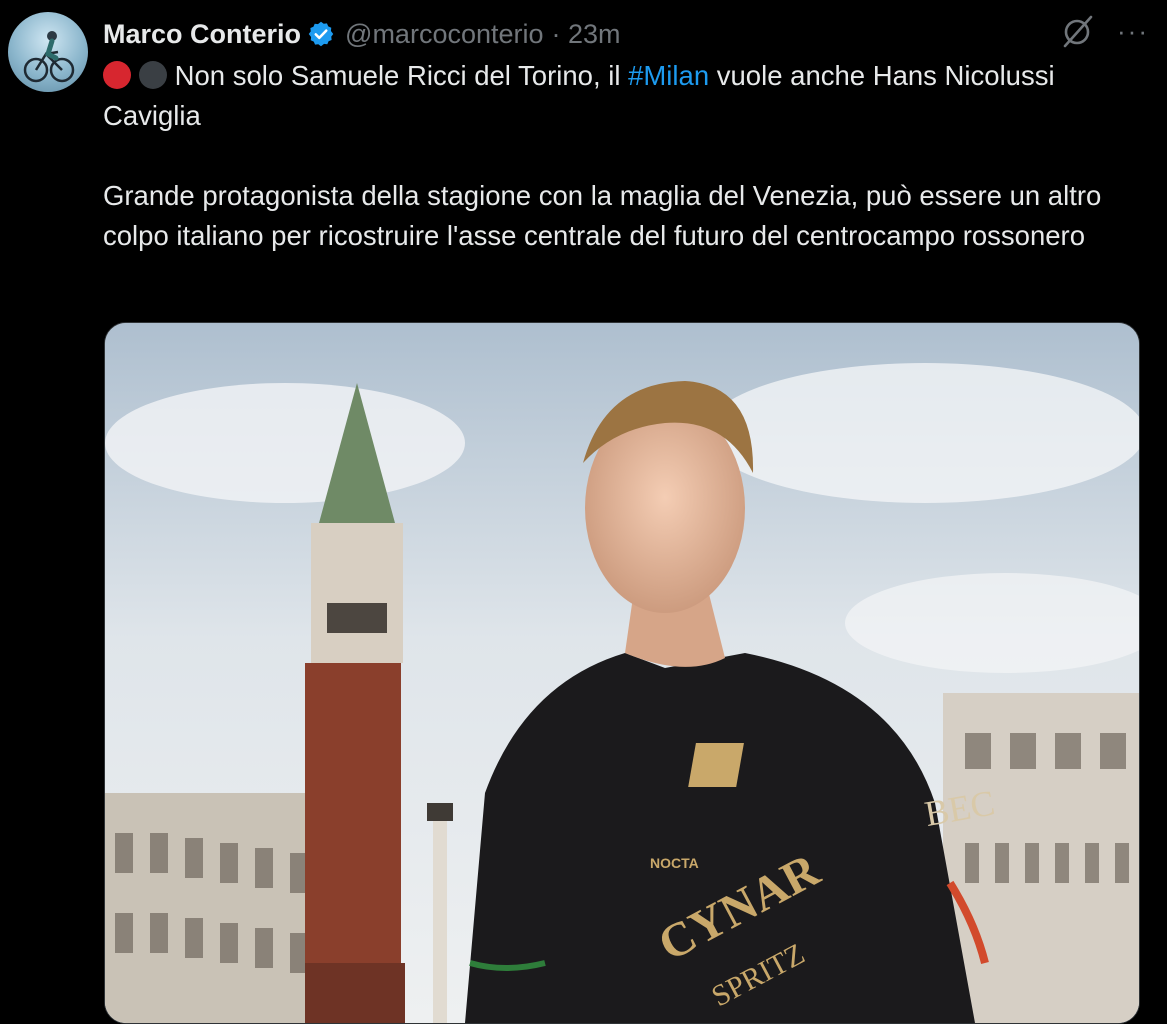 This screenshot has height=1024, width=1167. Describe the element at coordinates (1078, 31) in the screenshot. I see `grok-icon` at that location.